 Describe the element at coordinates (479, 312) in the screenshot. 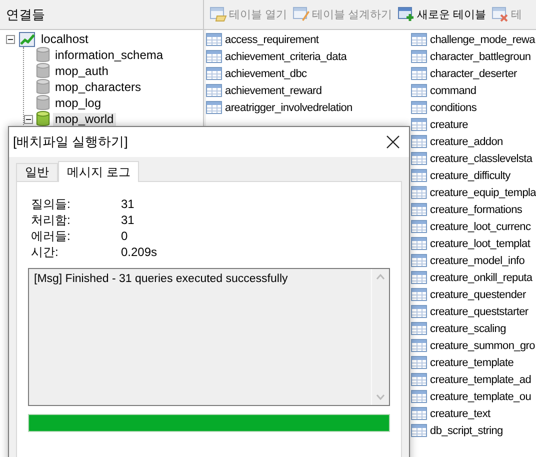

I see `table-name: creature_queststarter` at that location.